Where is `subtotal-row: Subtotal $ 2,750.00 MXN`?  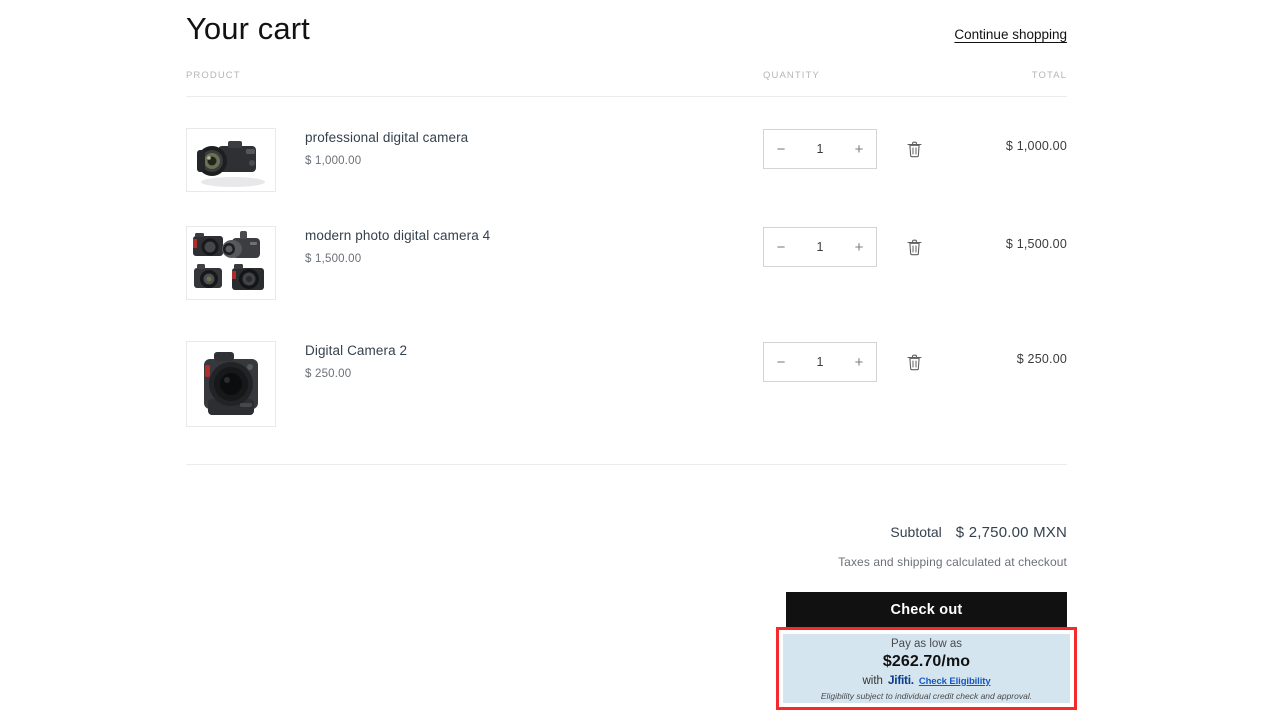
subtotal-row: Subtotal $ 2,750.00 MXN is located at coordinates (952, 532).